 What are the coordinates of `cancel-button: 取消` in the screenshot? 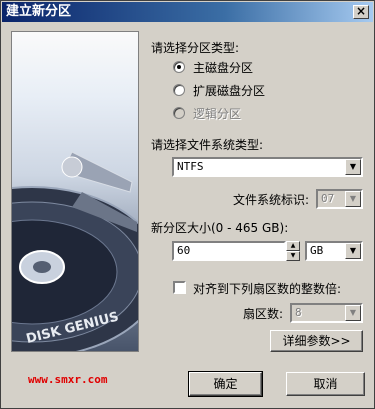 It's located at (325, 384).